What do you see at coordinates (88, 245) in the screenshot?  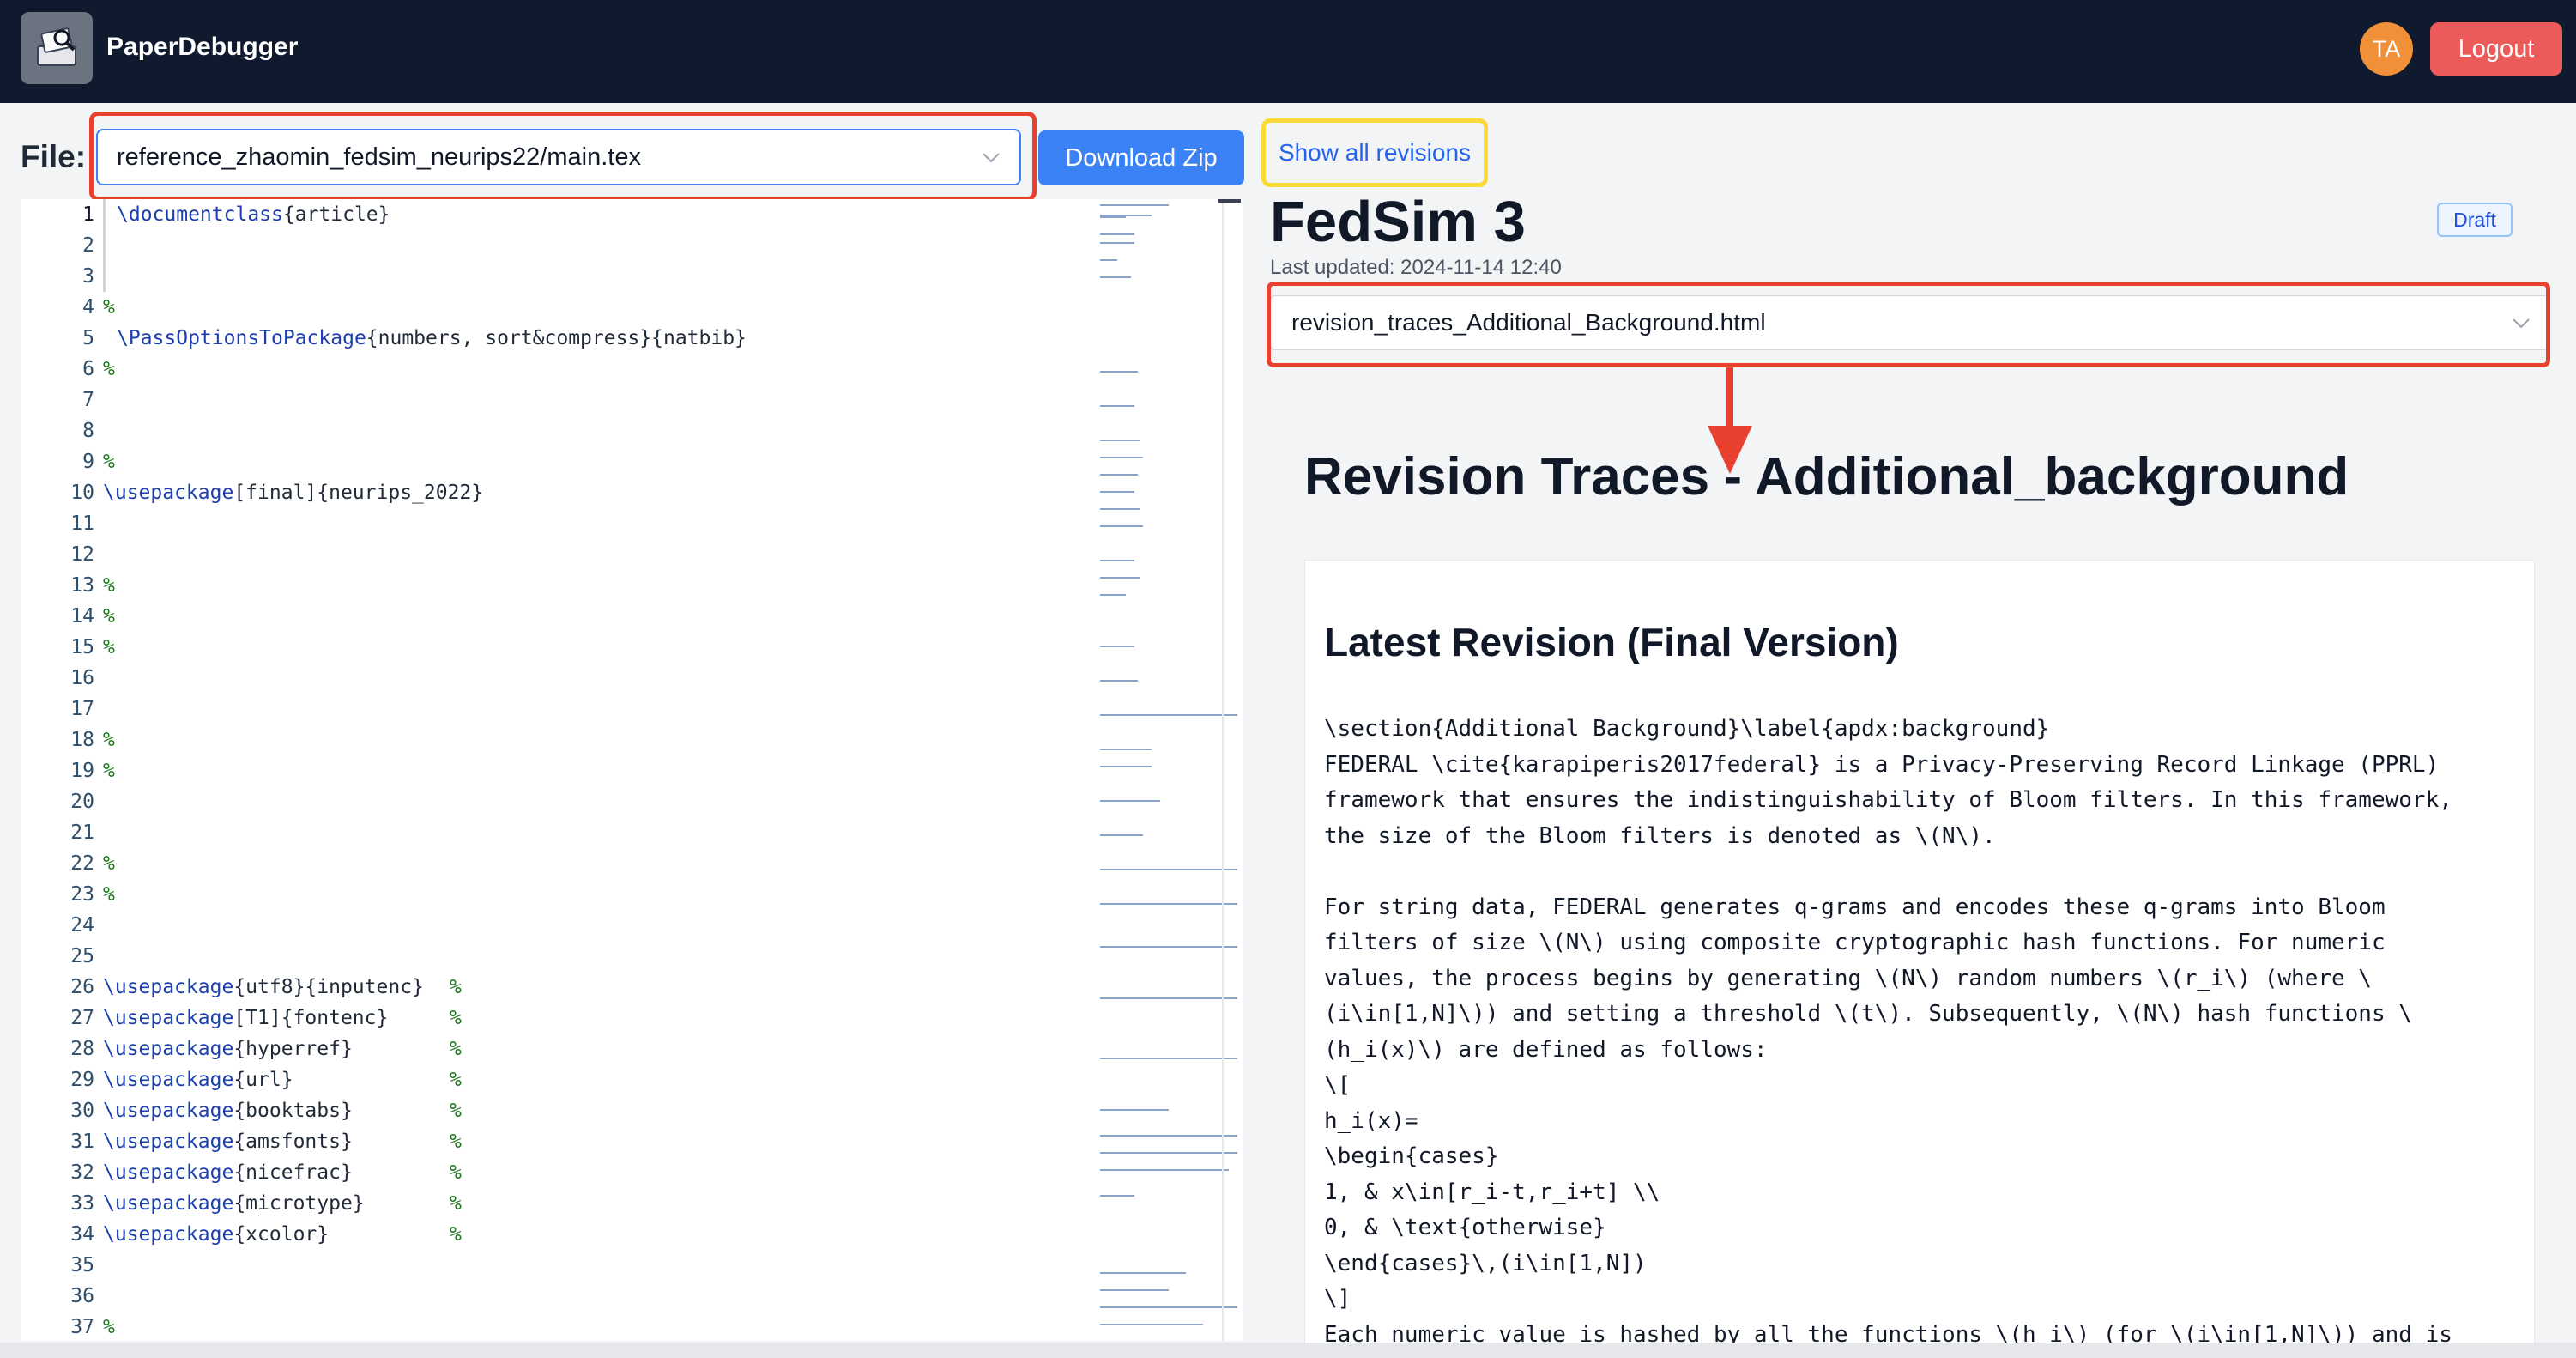 I see `line-number: 2` at bounding box center [88, 245].